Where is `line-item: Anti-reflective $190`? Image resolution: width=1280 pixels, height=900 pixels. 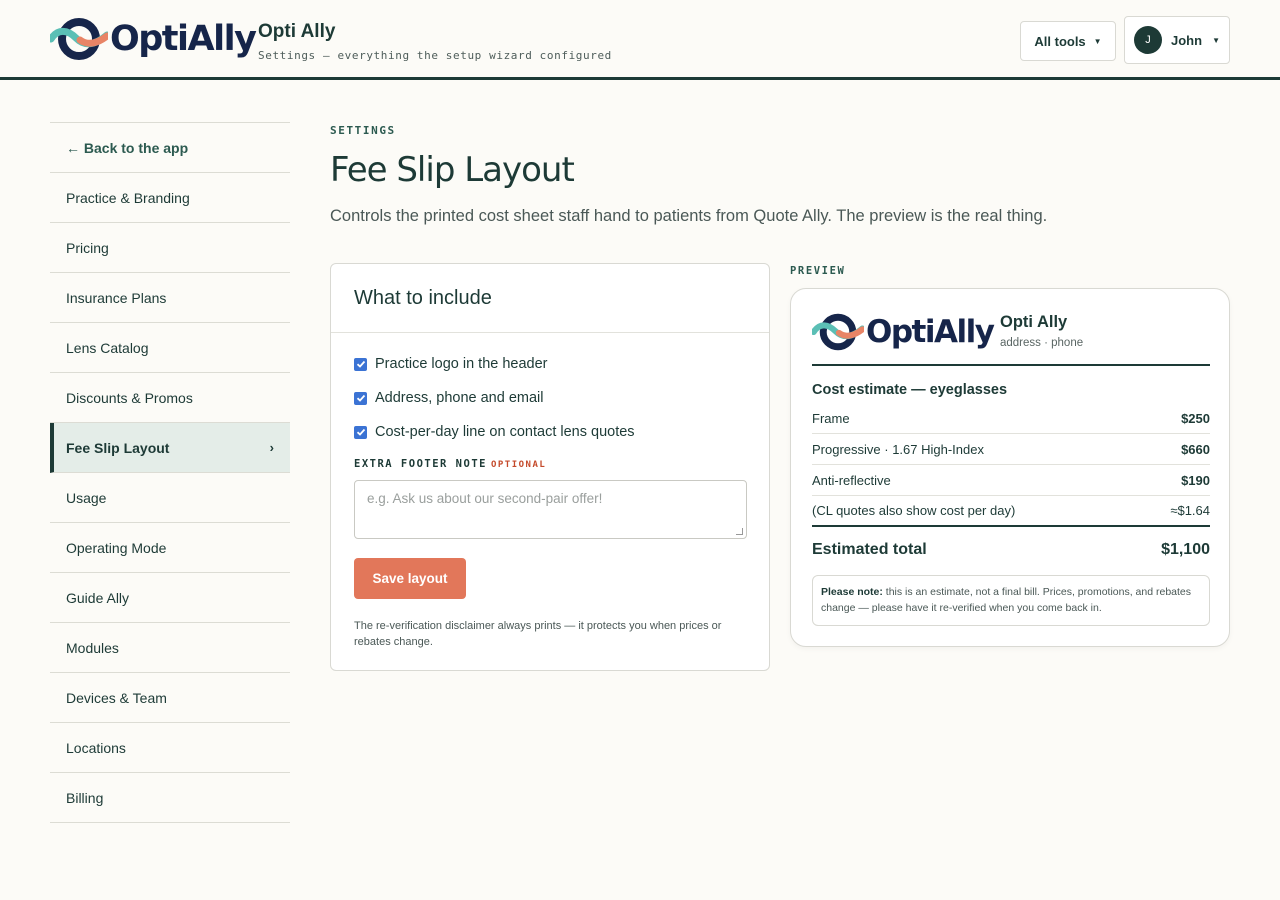 line-item: Anti-reflective $190 is located at coordinates (1011, 480).